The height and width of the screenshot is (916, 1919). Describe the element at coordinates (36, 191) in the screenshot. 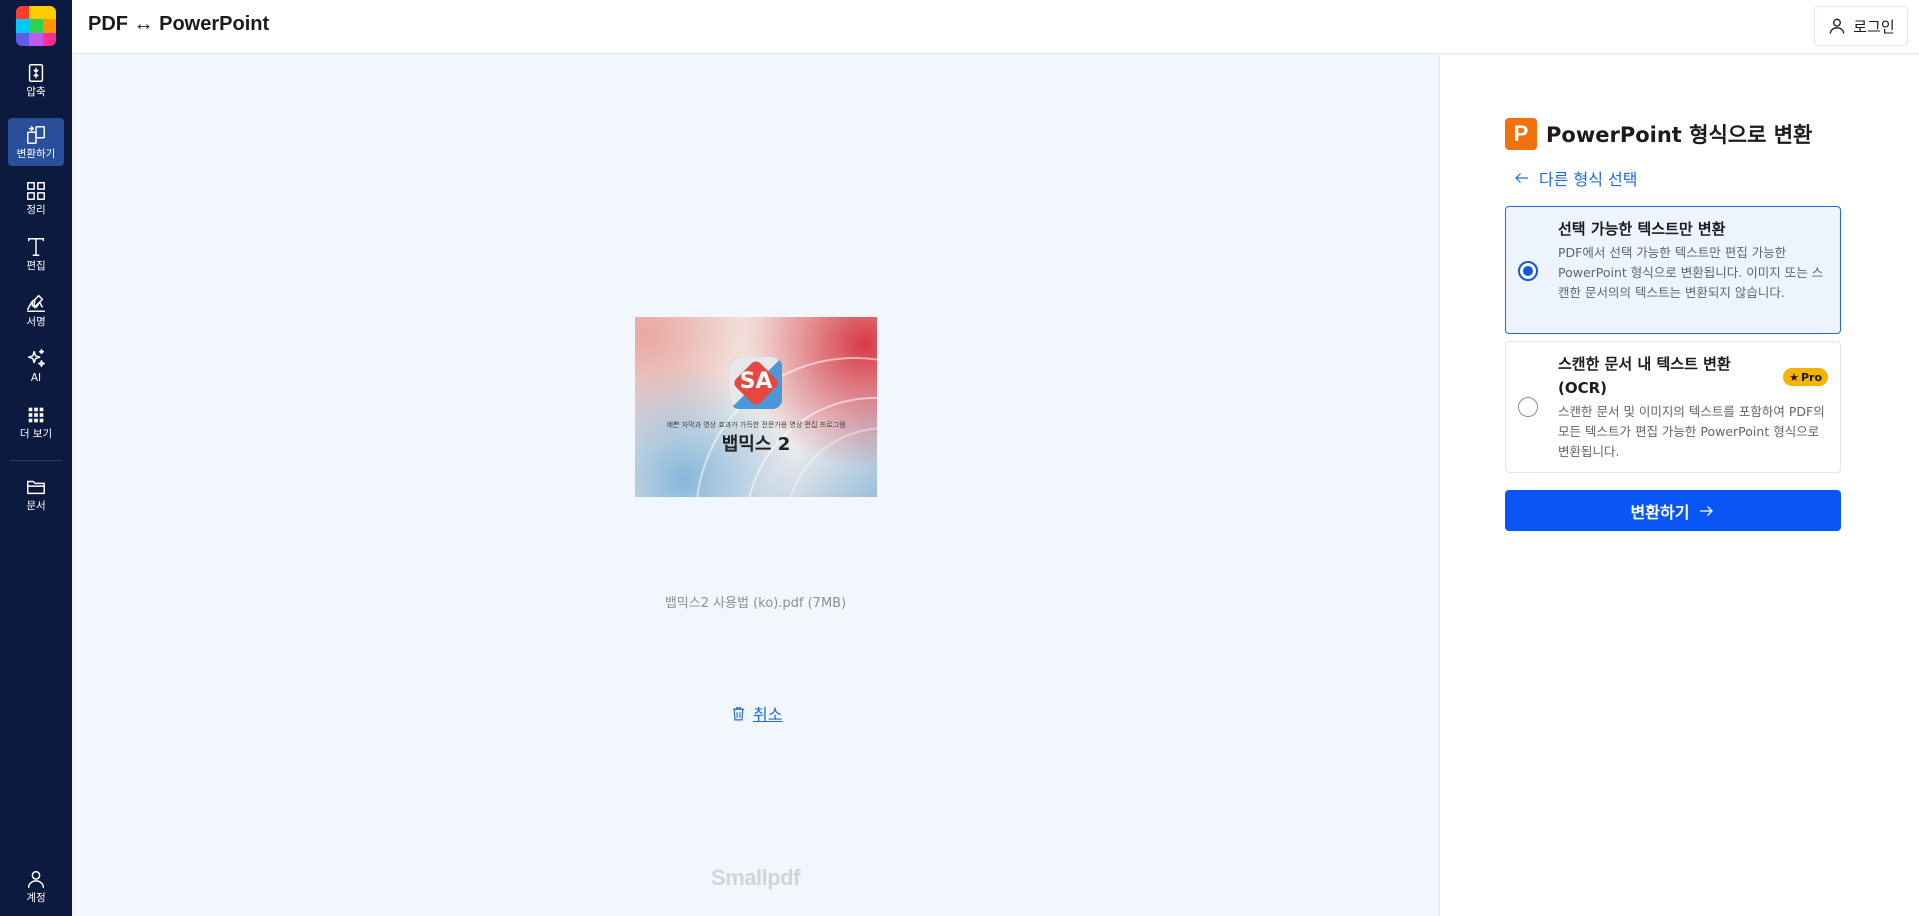

I see `grid-icon` at that location.